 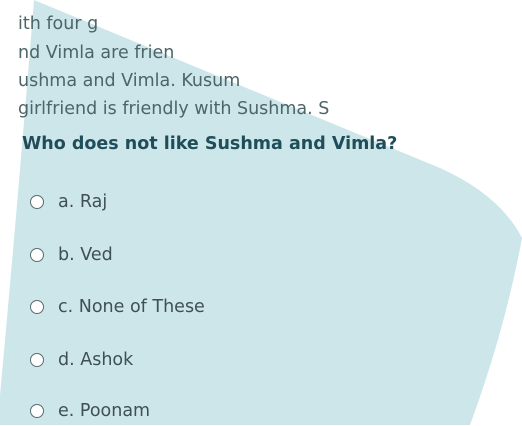 I want to click on option-e: e. Poonam, so click(x=90, y=411).